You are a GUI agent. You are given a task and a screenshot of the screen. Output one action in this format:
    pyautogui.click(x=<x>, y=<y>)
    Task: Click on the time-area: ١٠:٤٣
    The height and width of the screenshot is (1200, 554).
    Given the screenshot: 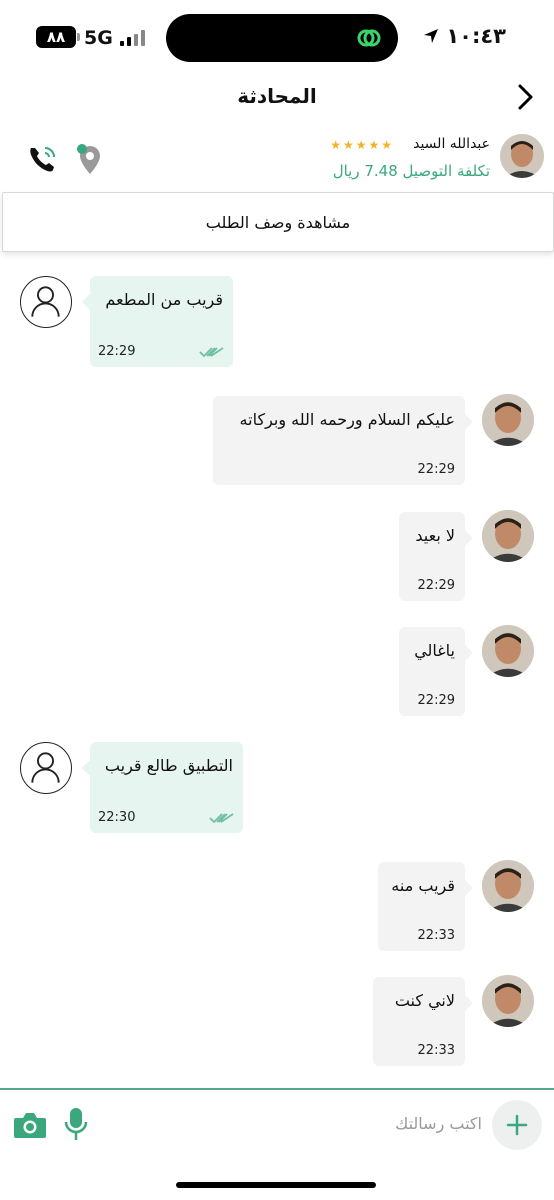 What is the action you would take?
    pyautogui.click(x=464, y=36)
    